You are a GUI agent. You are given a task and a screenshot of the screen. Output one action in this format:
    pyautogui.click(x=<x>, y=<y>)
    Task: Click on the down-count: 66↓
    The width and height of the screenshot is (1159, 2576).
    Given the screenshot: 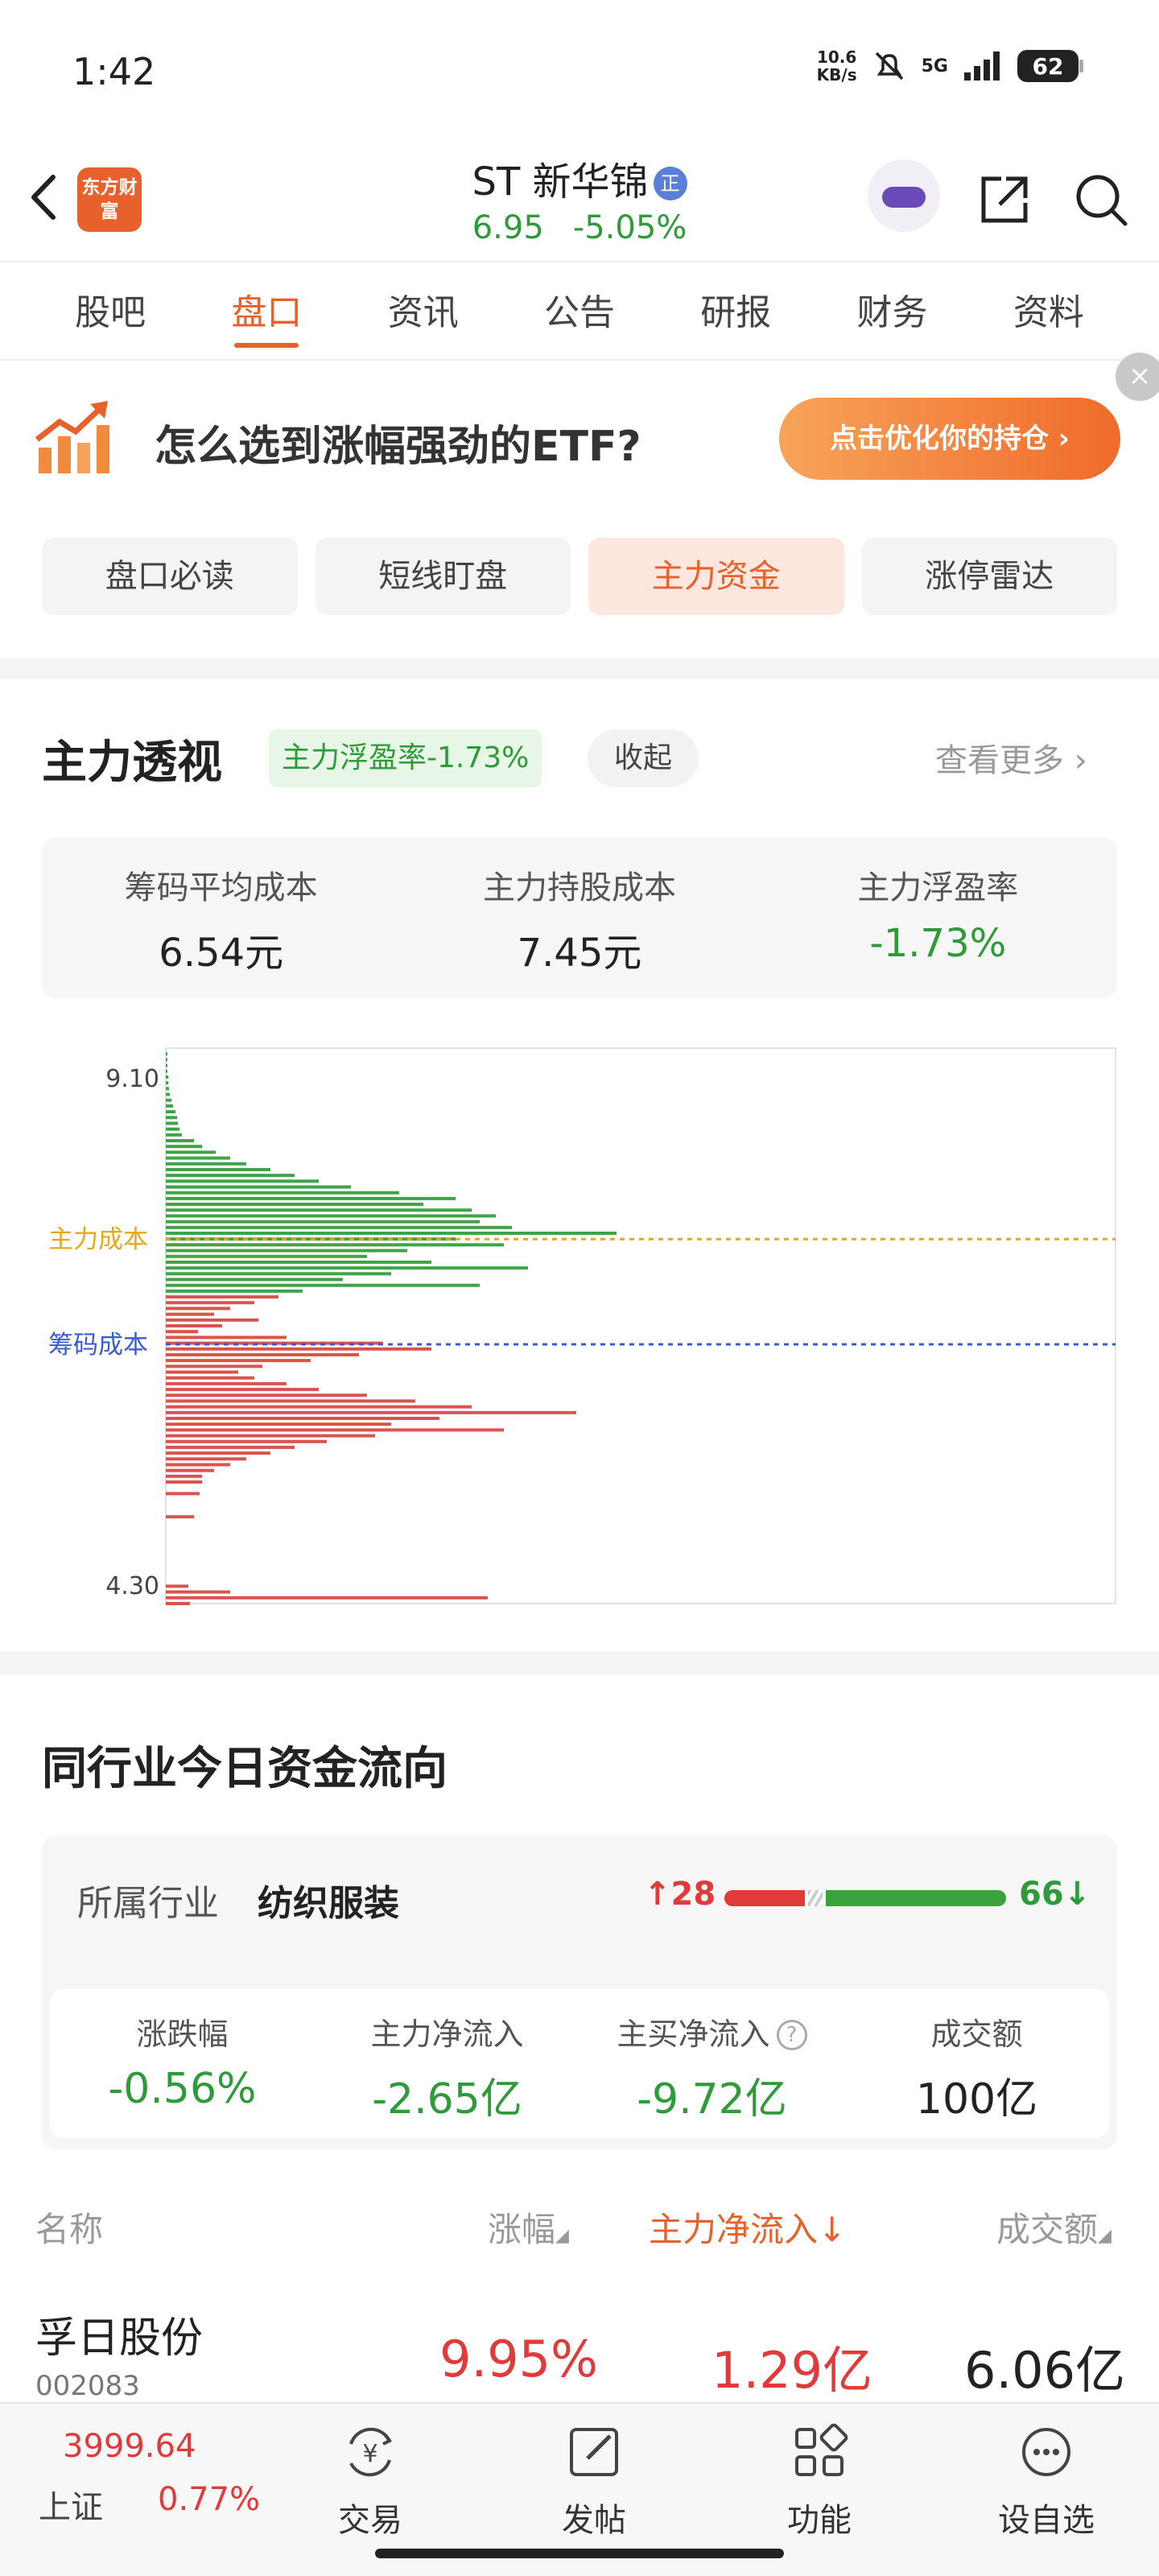 What is the action you would take?
    pyautogui.click(x=1055, y=1894)
    